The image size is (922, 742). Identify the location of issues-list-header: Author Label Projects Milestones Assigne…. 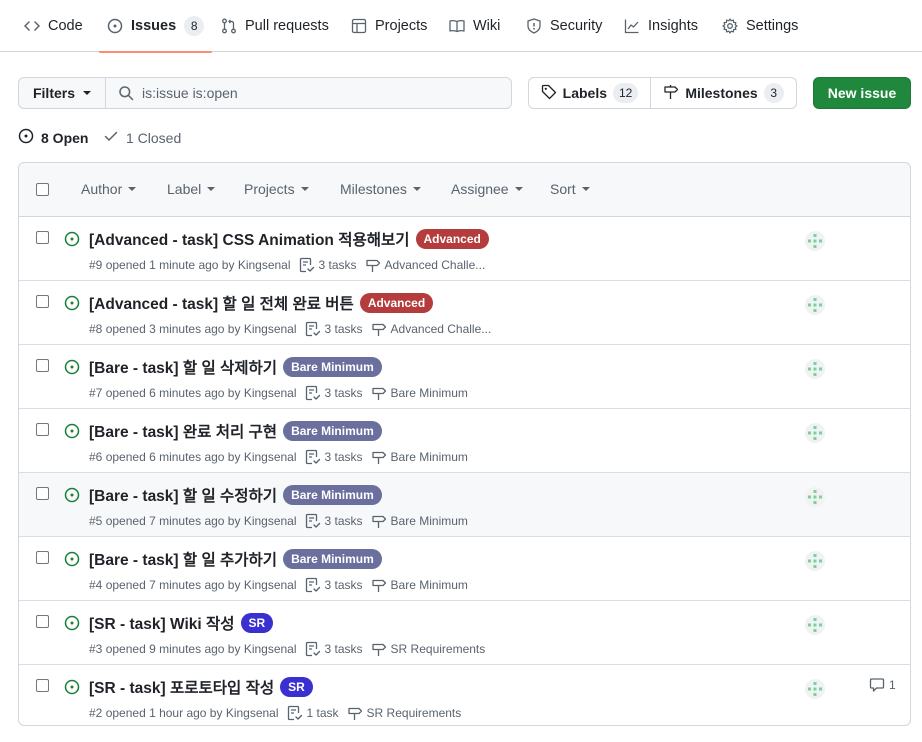
(464, 190).